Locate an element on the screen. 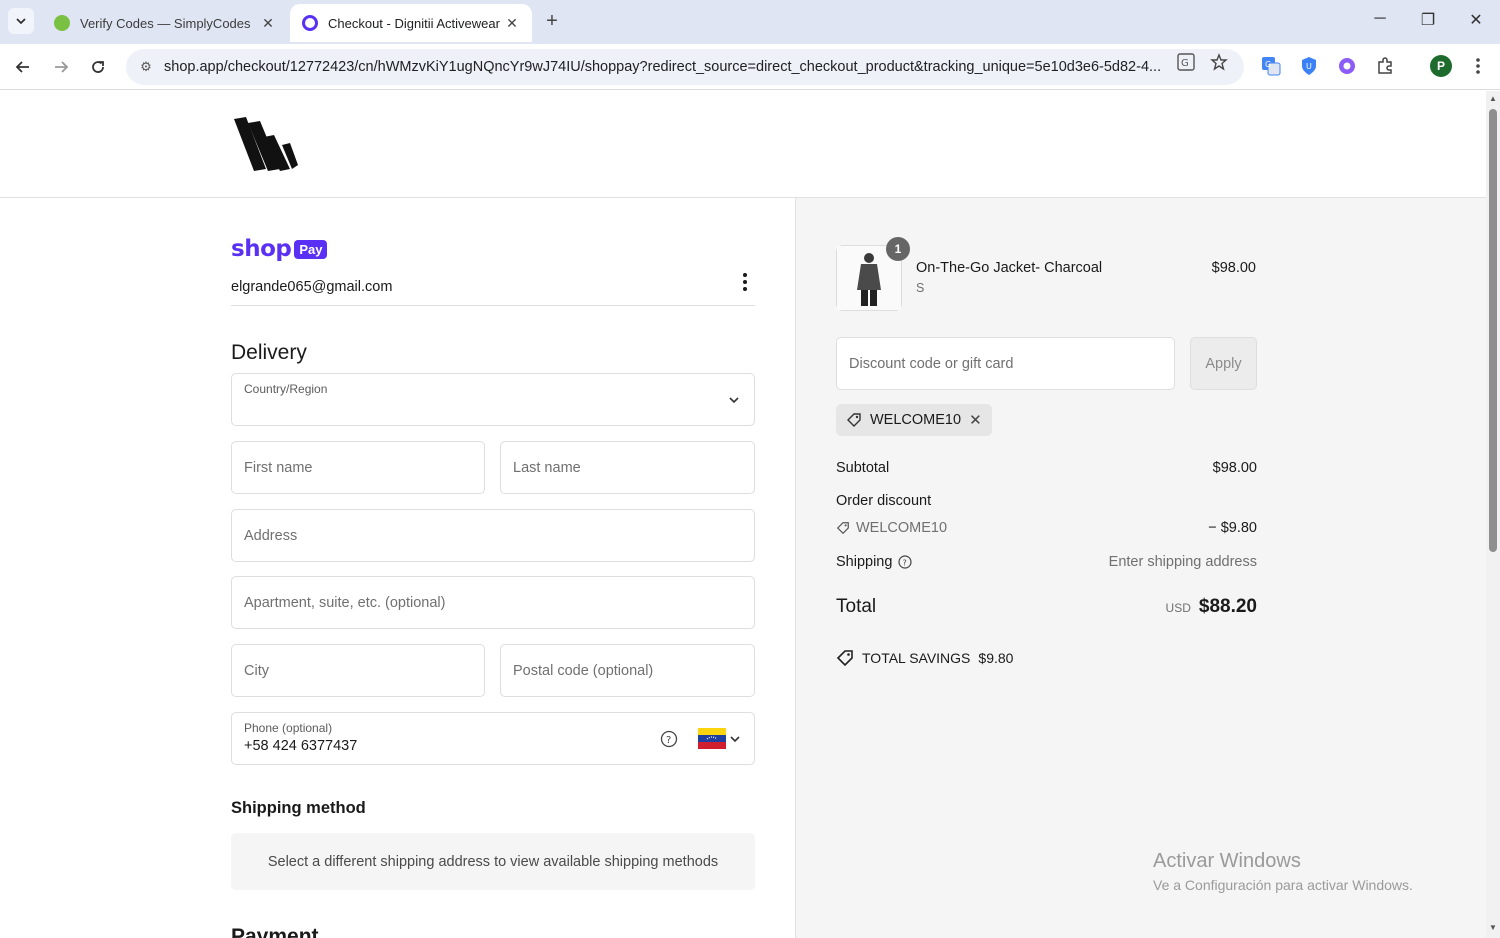  apply-discount-button: Apply is located at coordinates (1223, 363).